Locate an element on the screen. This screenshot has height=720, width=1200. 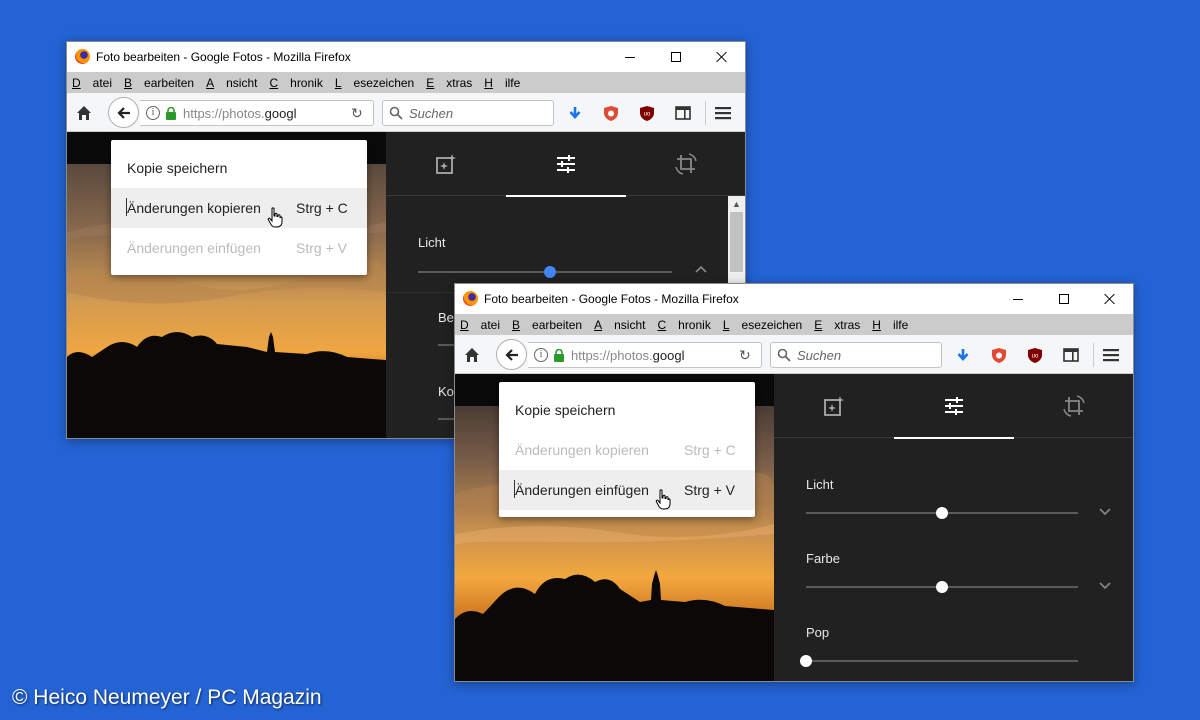
pop-label: Pop is located at coordinates (818, 632).